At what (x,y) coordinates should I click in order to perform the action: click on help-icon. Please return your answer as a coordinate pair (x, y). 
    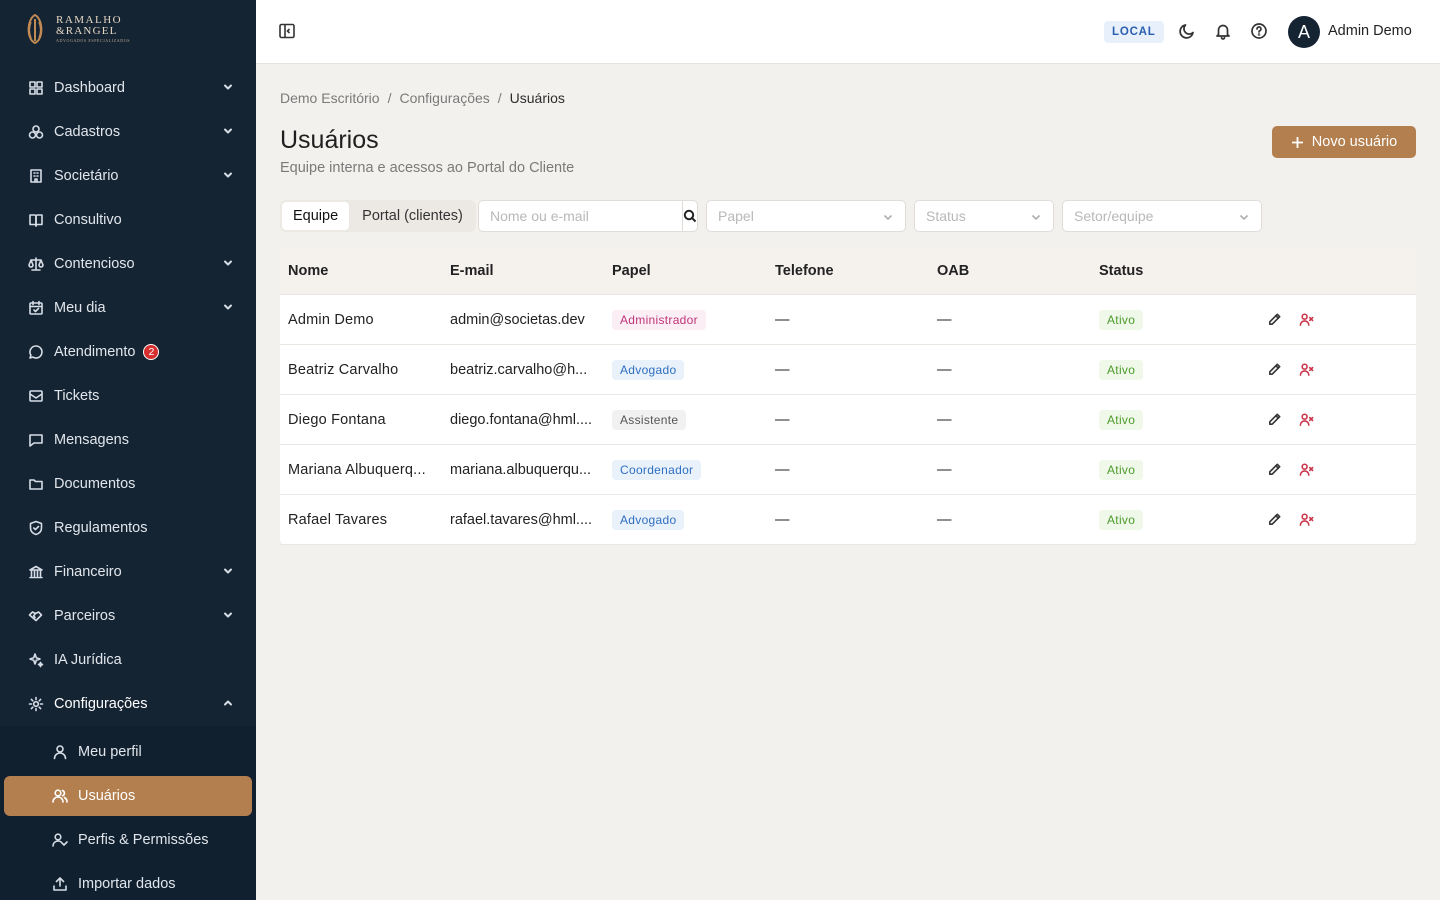
    Looking at the image, I should click on (1260, 32).